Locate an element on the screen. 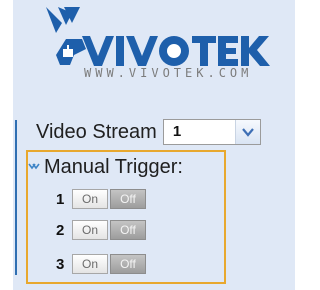  manual-trigger-header: Manual Trigger: is located at coordinates (105, 167).